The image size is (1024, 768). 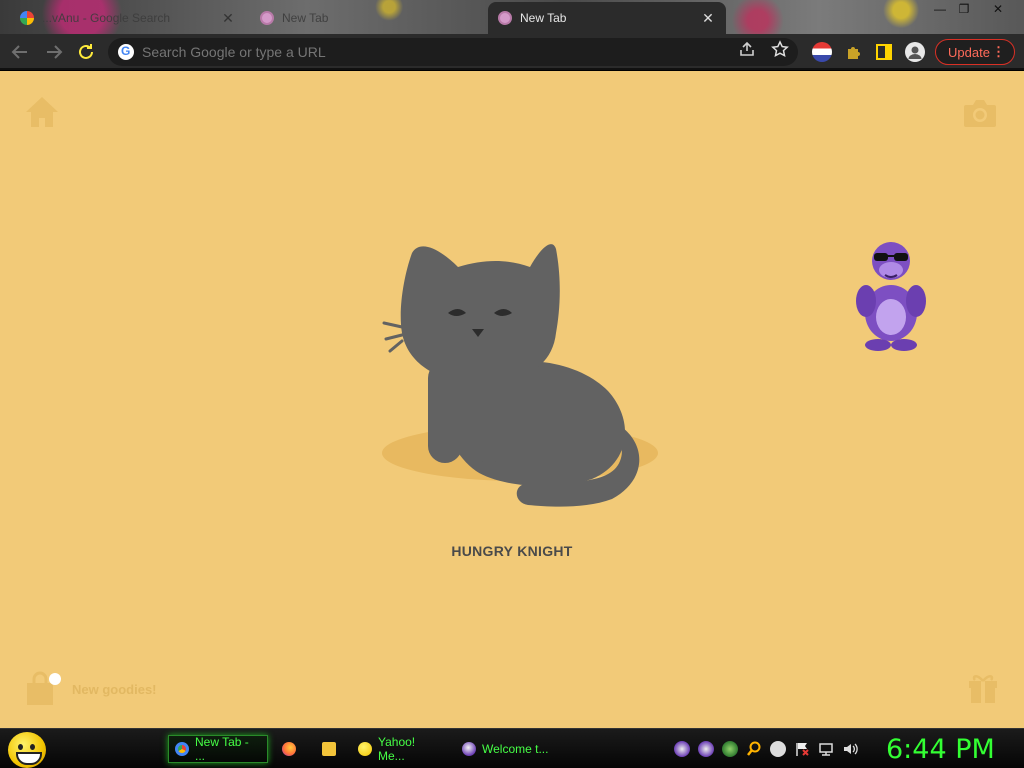 I want to click on arrow-right-icon, so click(x=55, y=52).